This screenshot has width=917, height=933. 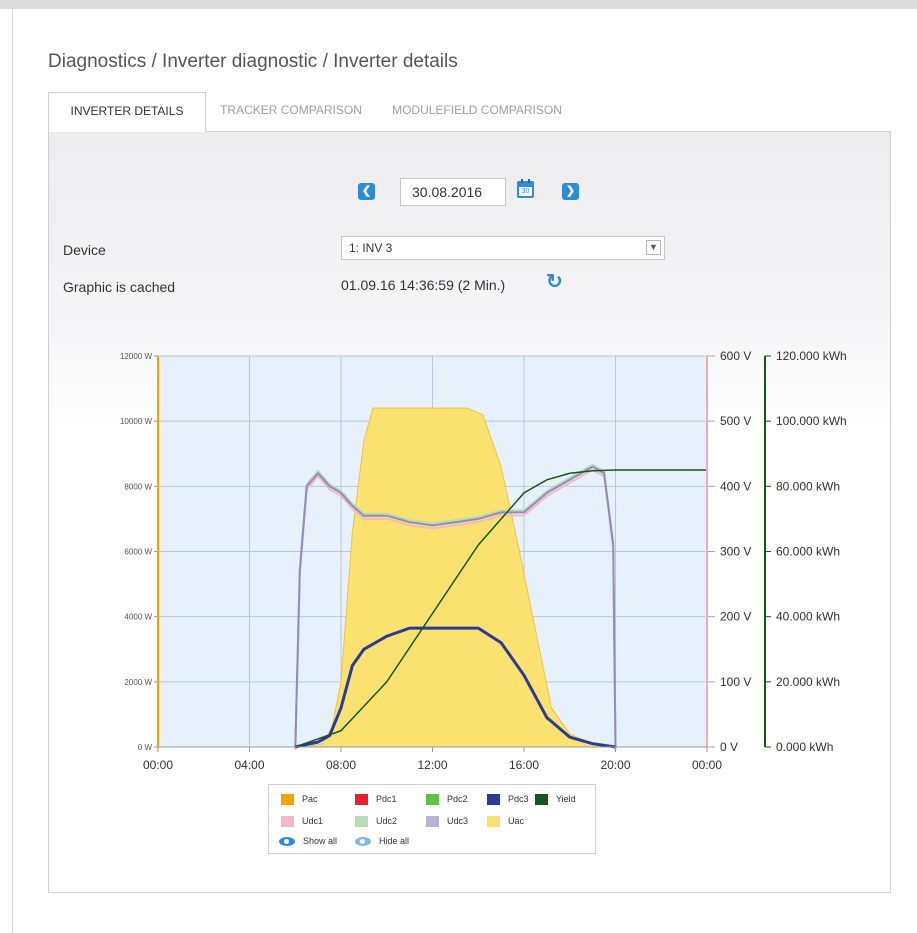 I want to click on device-select: 1: INV 3 ▼, so click(x=503, y=248).